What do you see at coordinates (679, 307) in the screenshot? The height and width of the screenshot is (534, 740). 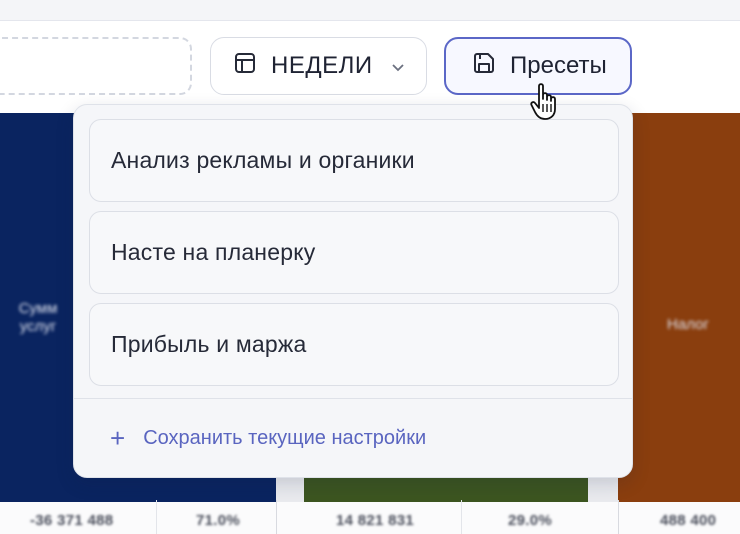 I see `table-column-brown` at bounding box center [679, 307].